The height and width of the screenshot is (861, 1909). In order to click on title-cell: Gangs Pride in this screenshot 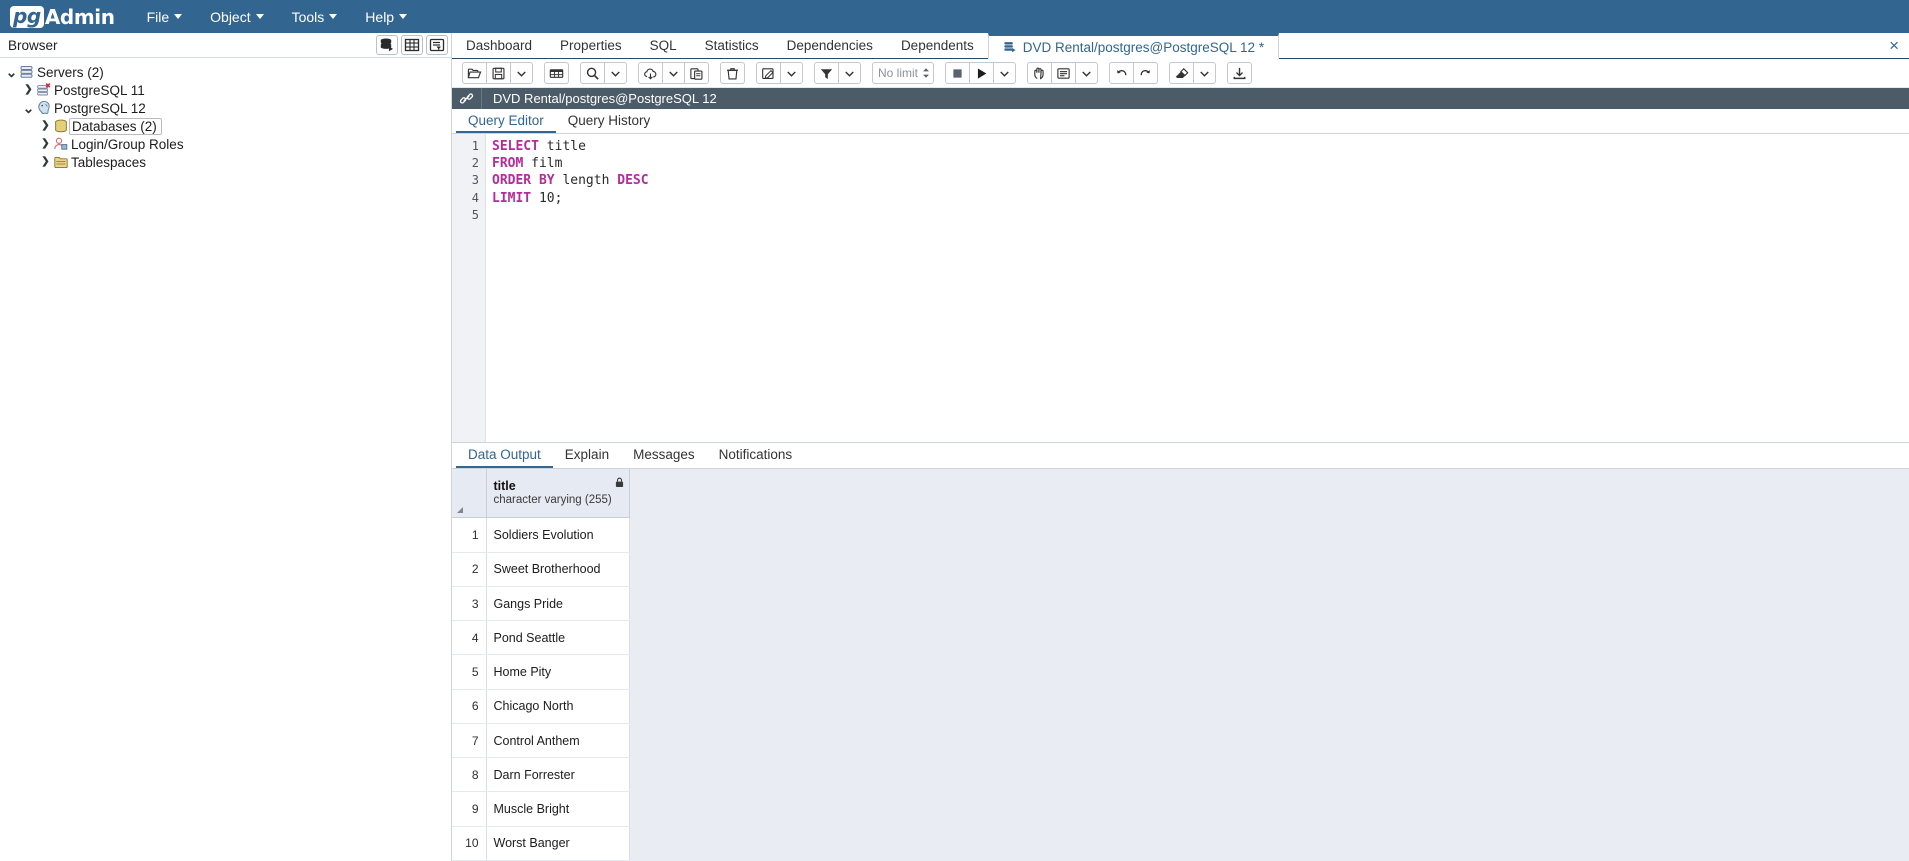, I will do `click(558, 604)`.